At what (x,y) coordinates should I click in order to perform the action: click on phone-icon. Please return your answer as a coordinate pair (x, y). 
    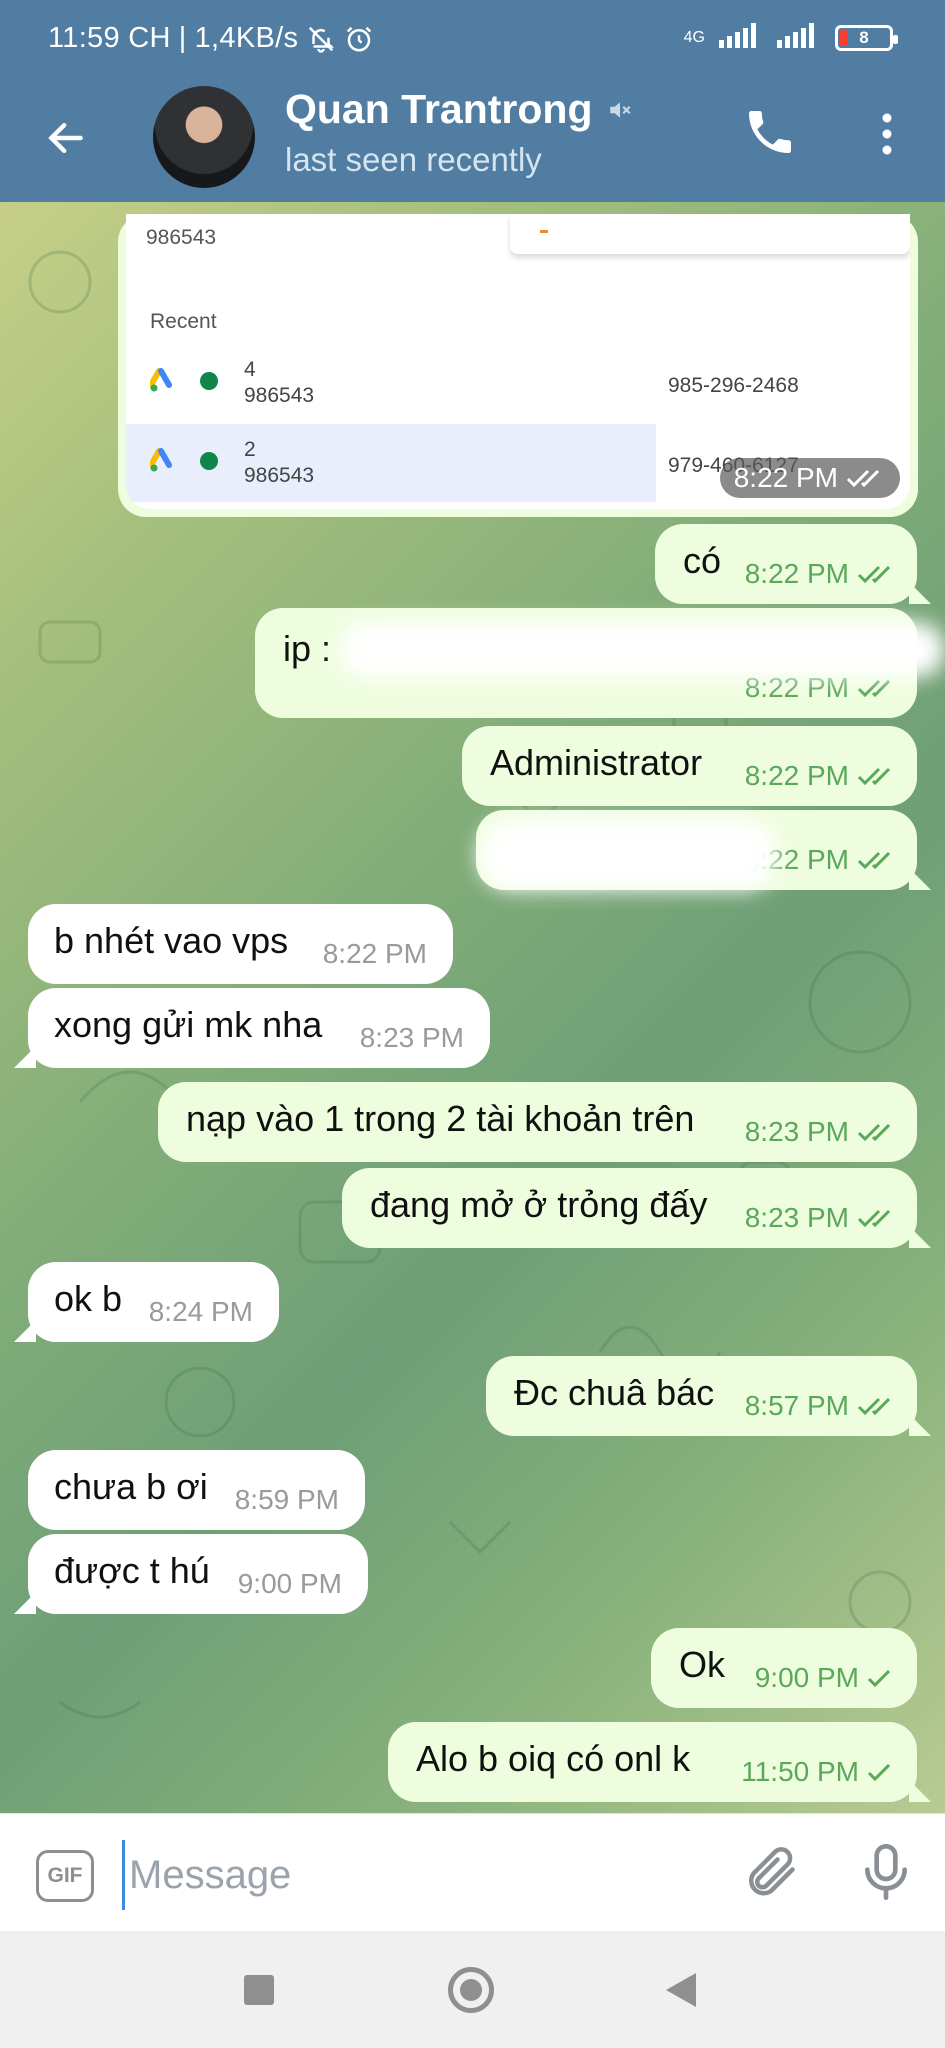
    Looking at the image, I should click on (772, 134).